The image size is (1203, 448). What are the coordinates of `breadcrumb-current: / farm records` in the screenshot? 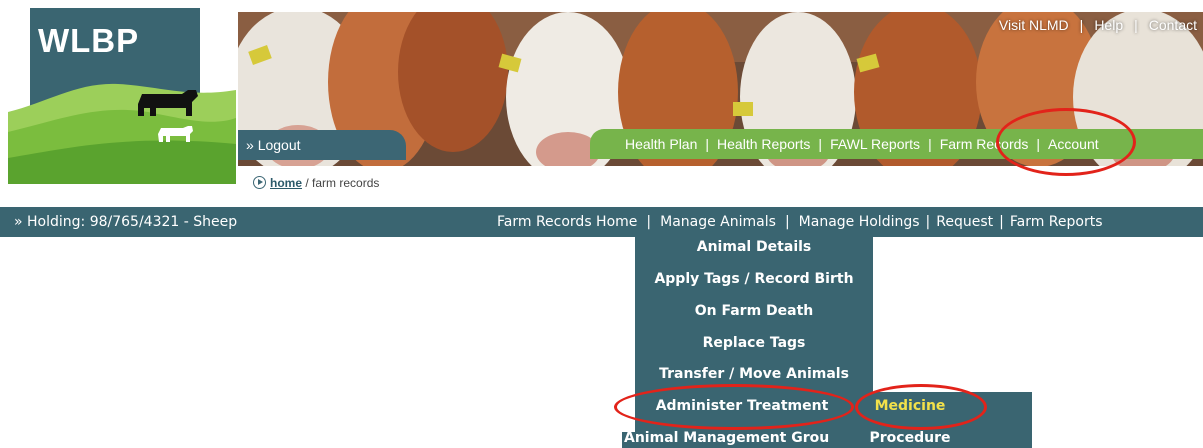 It's located at (342, 183).